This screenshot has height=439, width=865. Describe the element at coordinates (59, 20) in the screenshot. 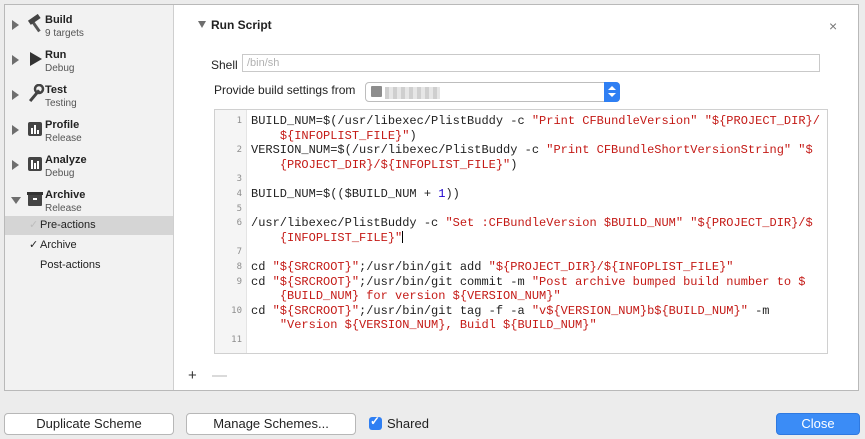

I see `sidebar-item-label: Build` at that location.